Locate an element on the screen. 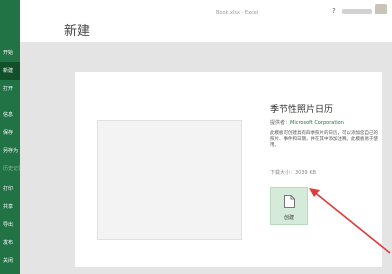 The width and height of the screenshot is (392, 274). download-size: 下载大小：3039 KB is located at coordinates (293, 173).